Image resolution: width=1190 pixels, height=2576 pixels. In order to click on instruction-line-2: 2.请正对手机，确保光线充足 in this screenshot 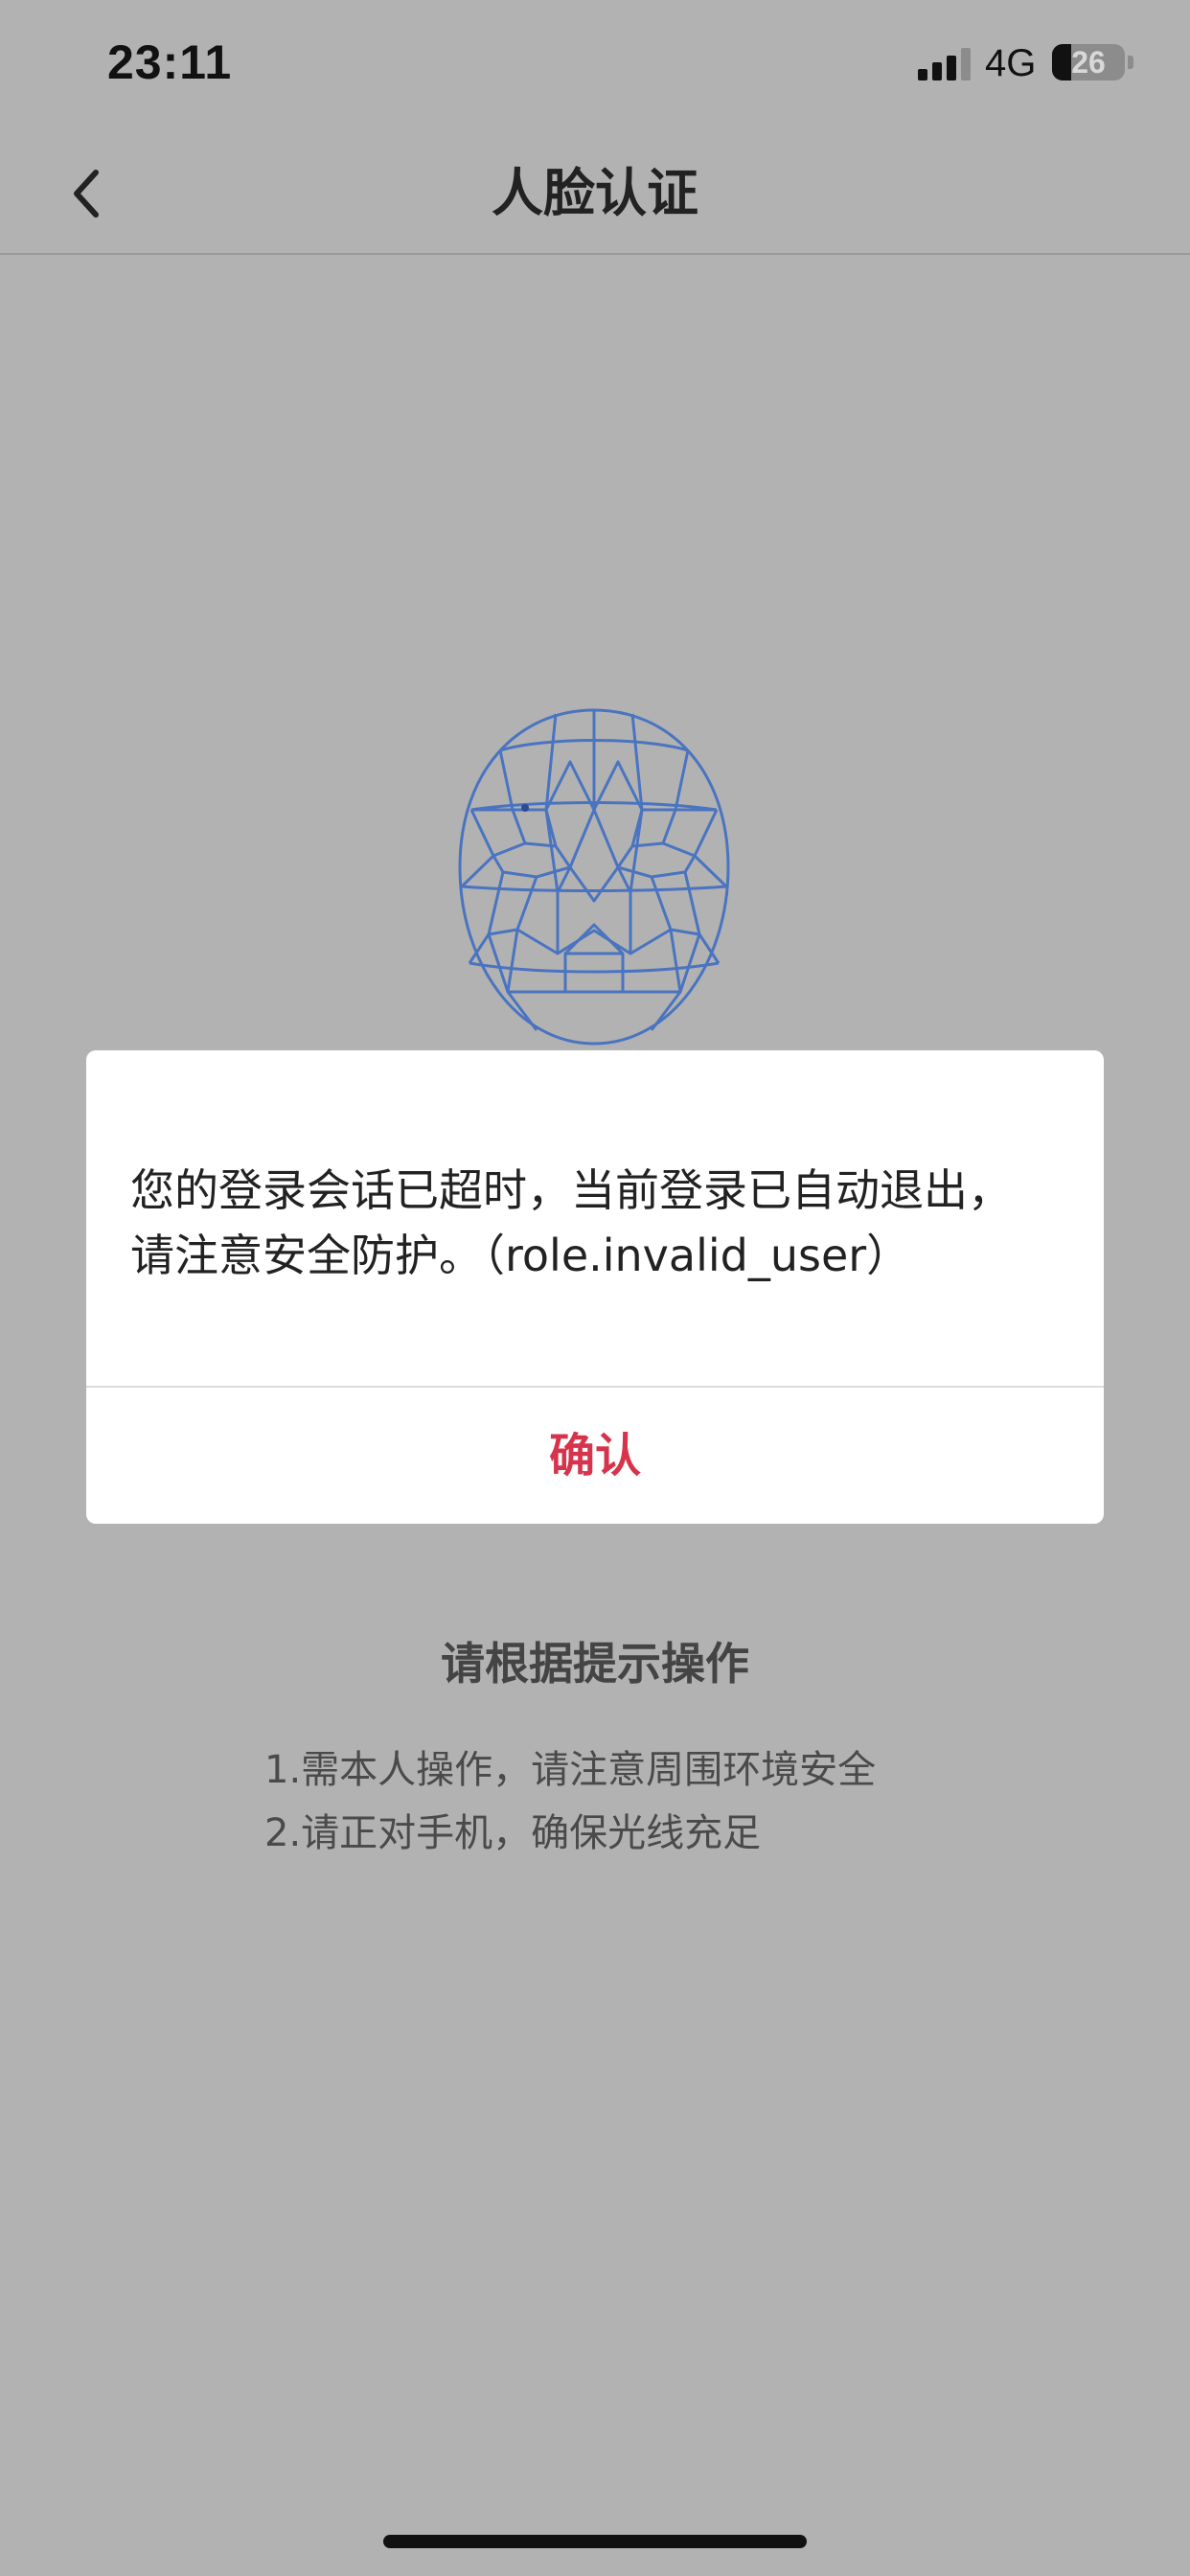, I will do `click(513, 1833)`.